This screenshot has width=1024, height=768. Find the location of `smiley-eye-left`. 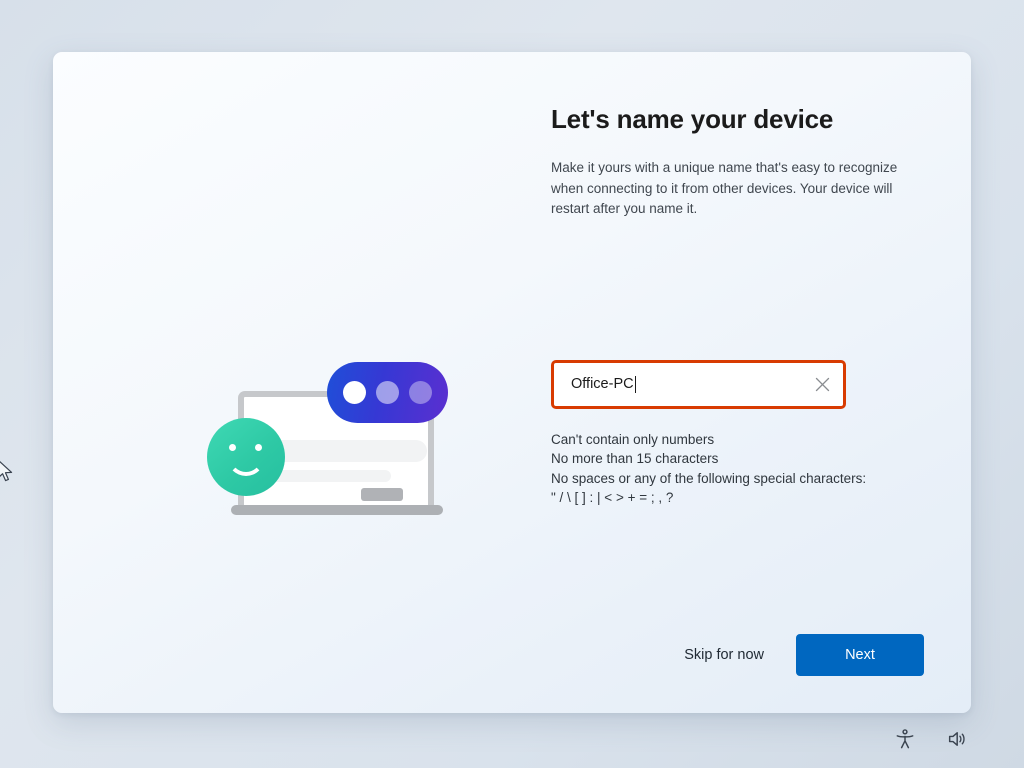

smiley-eye-left is located at coordinates (232, 447).